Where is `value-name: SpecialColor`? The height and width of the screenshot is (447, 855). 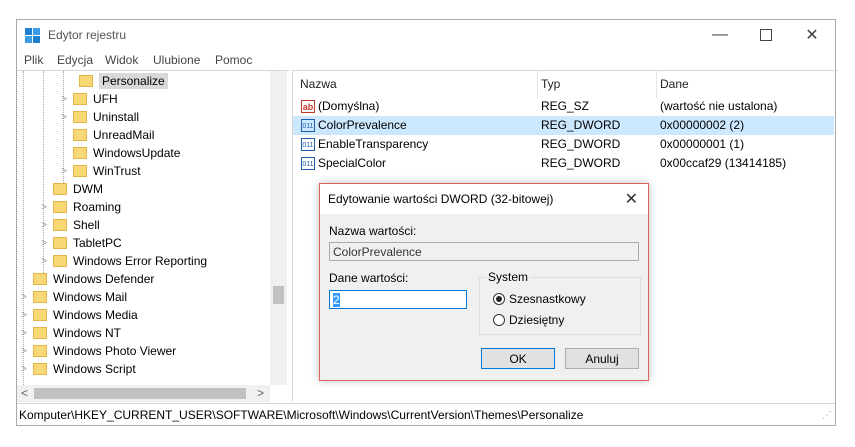
value-name: SpecialColor is located at coordinates (352, 163).